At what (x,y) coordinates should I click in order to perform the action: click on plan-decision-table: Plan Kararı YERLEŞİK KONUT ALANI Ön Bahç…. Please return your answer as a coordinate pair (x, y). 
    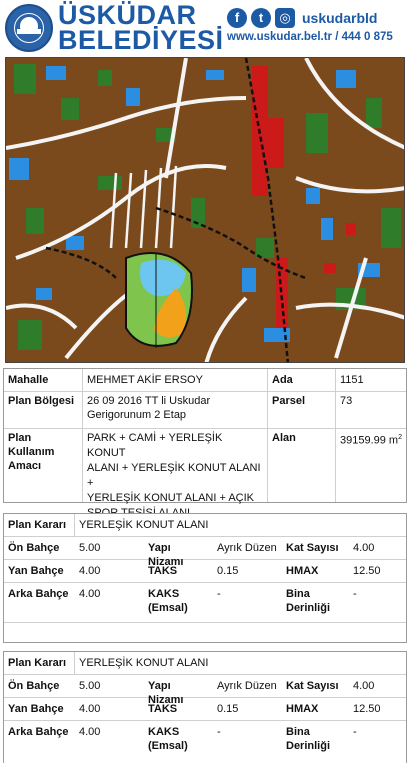
    Looking at the image, I should click on (205, 707).